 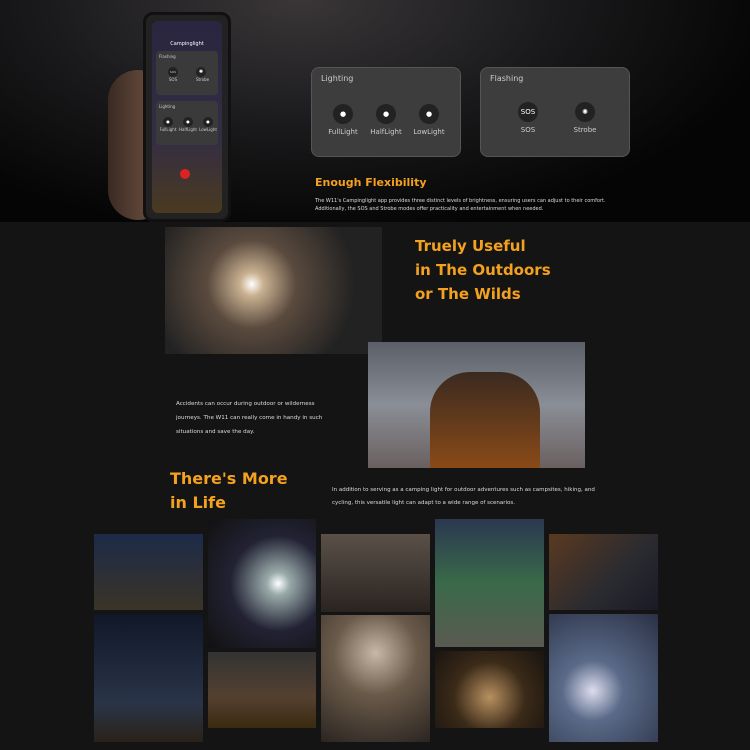 I want to click on power-button-icon, so click(x=185, y=174).